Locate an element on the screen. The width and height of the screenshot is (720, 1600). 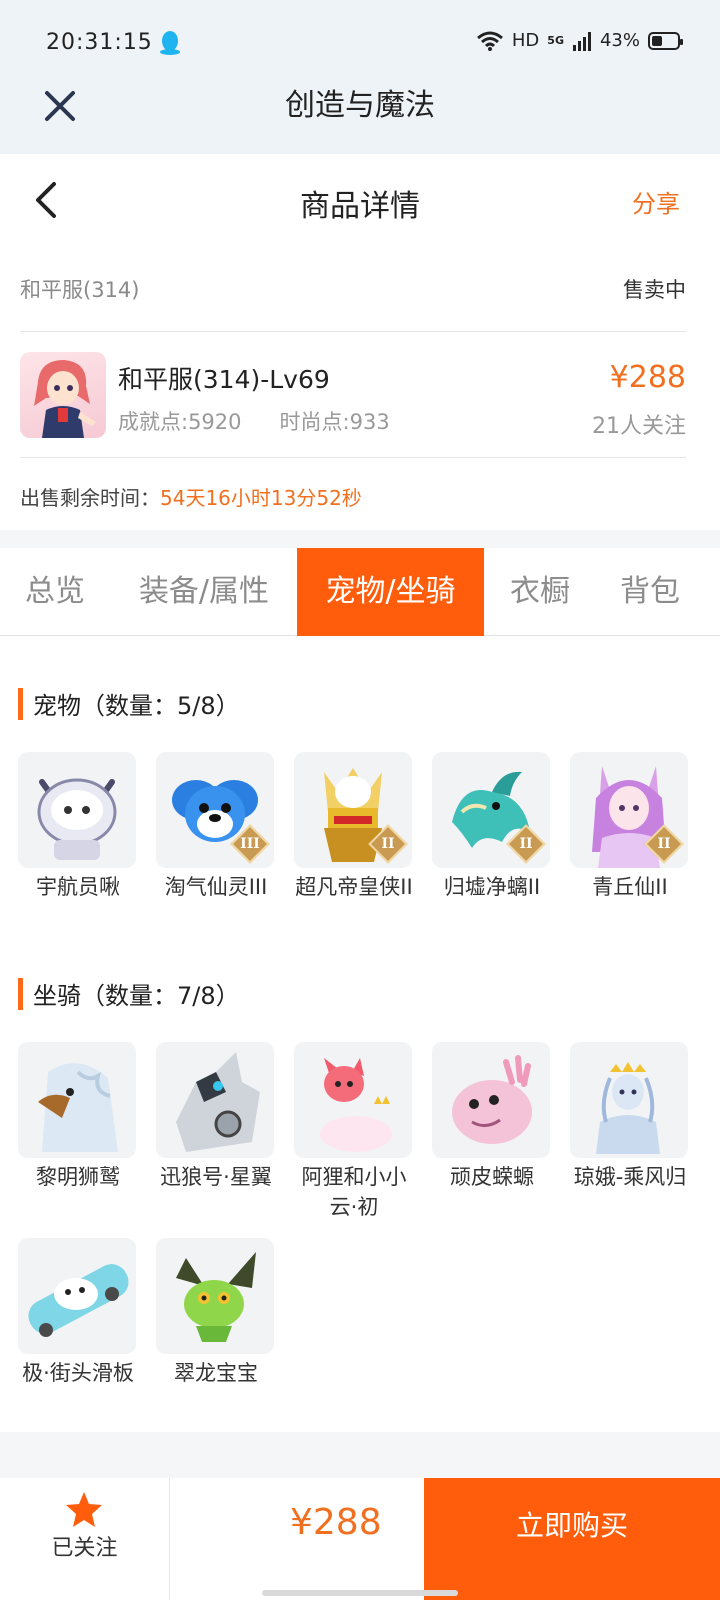
mount-item: 黎明狮鹫 is located at coordinates (78, 1117).